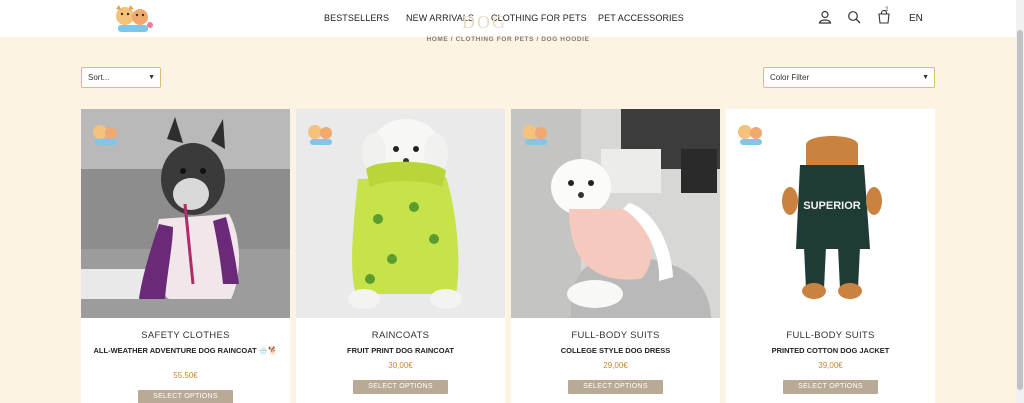 The image size is (1024, 403). Describe the element at coordinates (400, 335) in the screenshot. I see `product-category: RAINCOATS` at that location.